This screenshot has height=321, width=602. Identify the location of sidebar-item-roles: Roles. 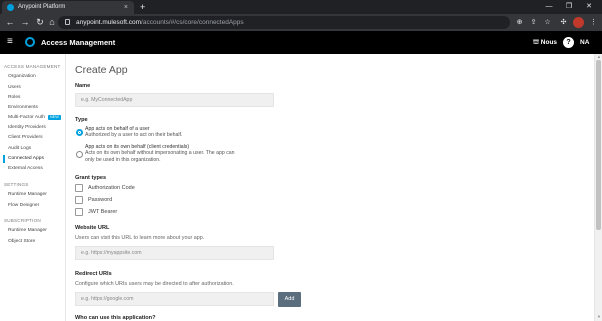
(14, 97).